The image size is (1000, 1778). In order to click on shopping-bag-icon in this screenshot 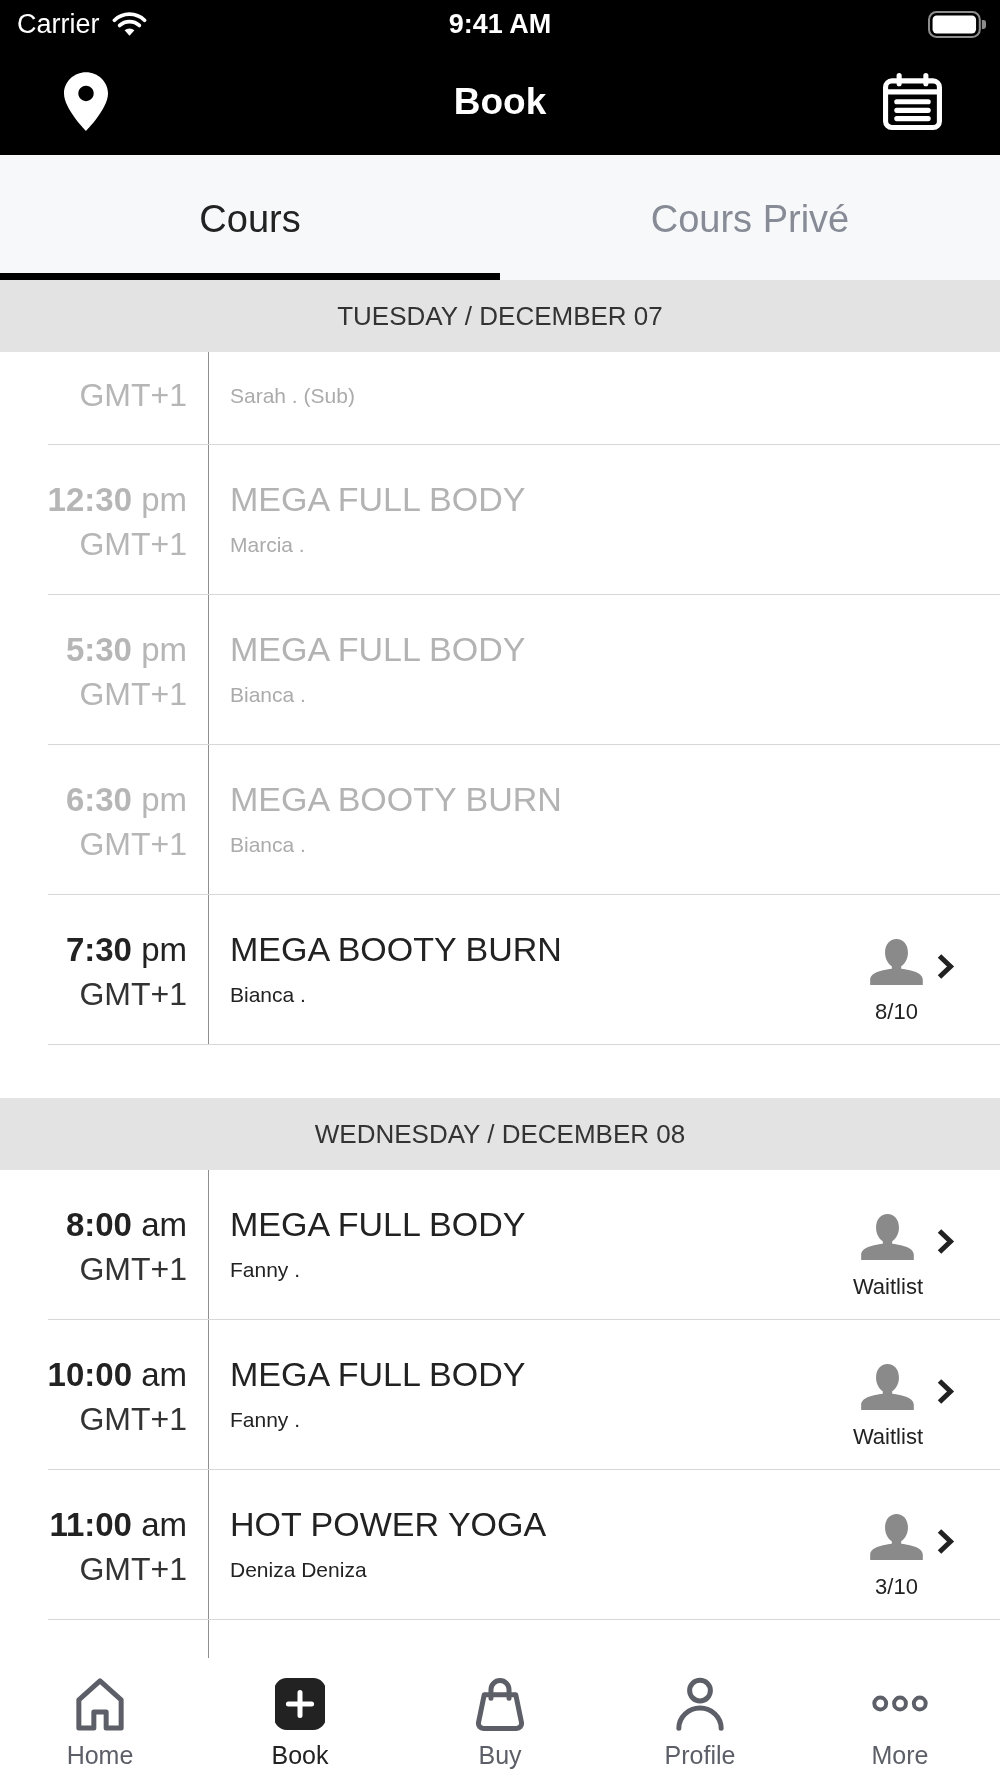, I will do `click(500, 1704)`.